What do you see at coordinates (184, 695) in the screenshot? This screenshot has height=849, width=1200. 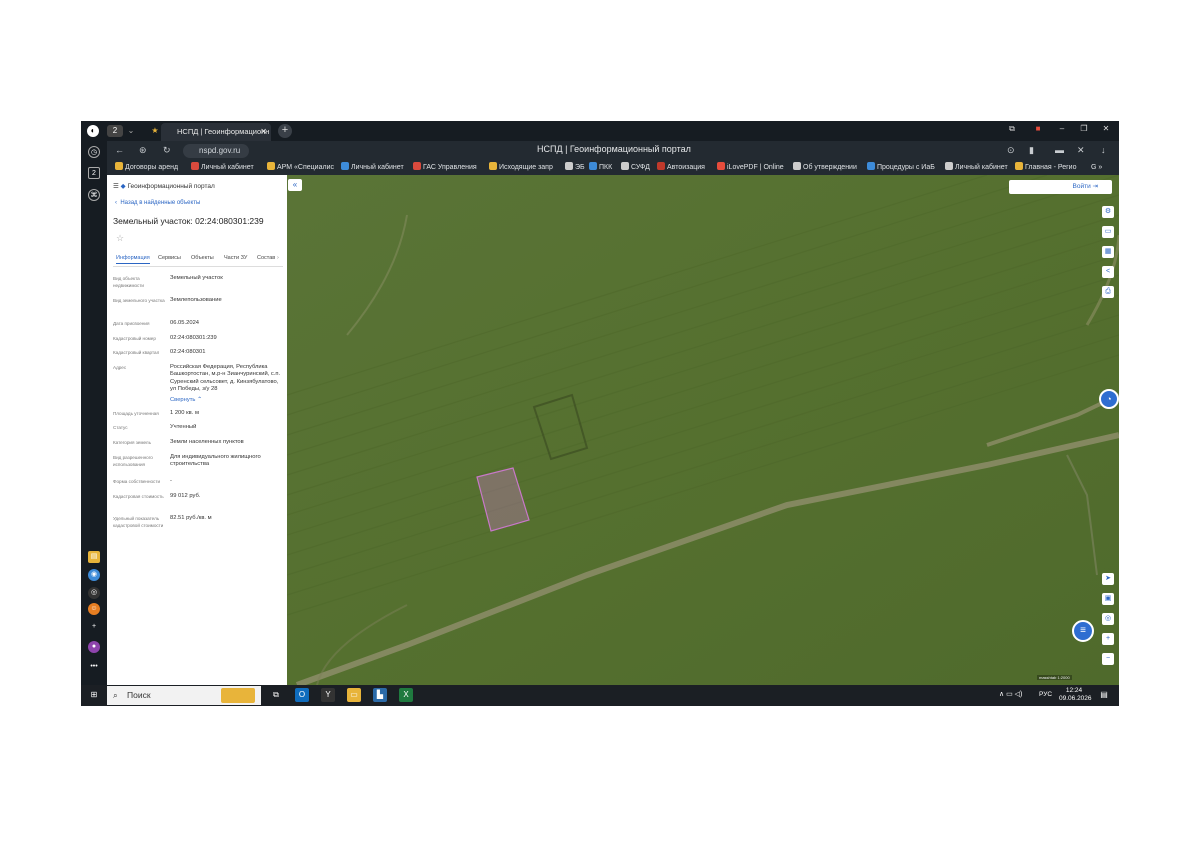 I see `taskbar-search: ⌕ Поиск` at bounding box center [184, 695].